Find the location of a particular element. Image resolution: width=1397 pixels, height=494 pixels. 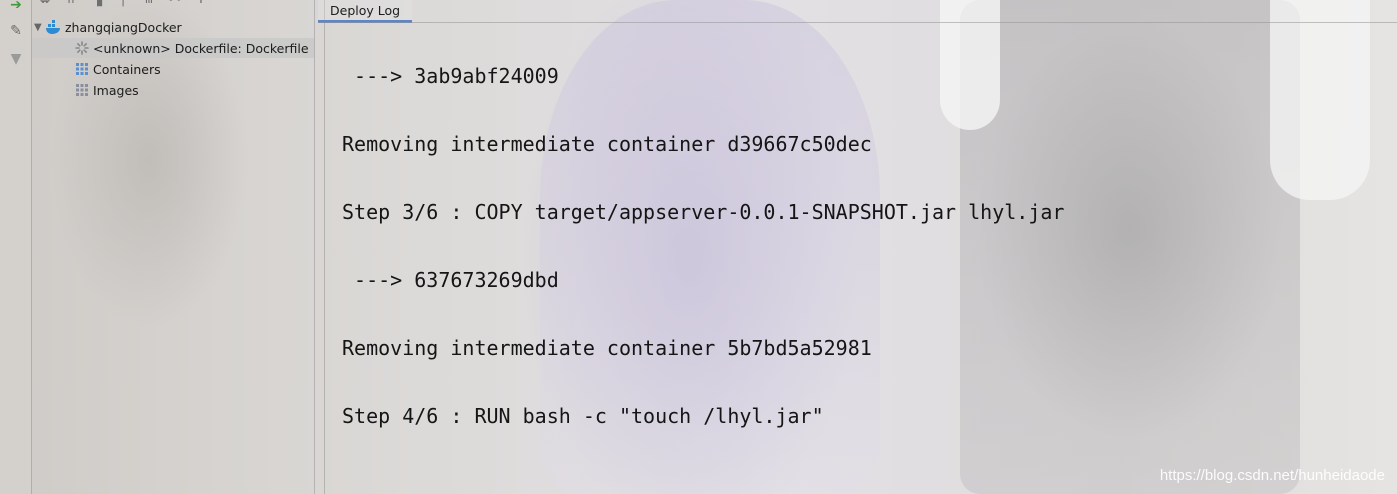

loading-spinner-icon is located at coordinates (82, 48).